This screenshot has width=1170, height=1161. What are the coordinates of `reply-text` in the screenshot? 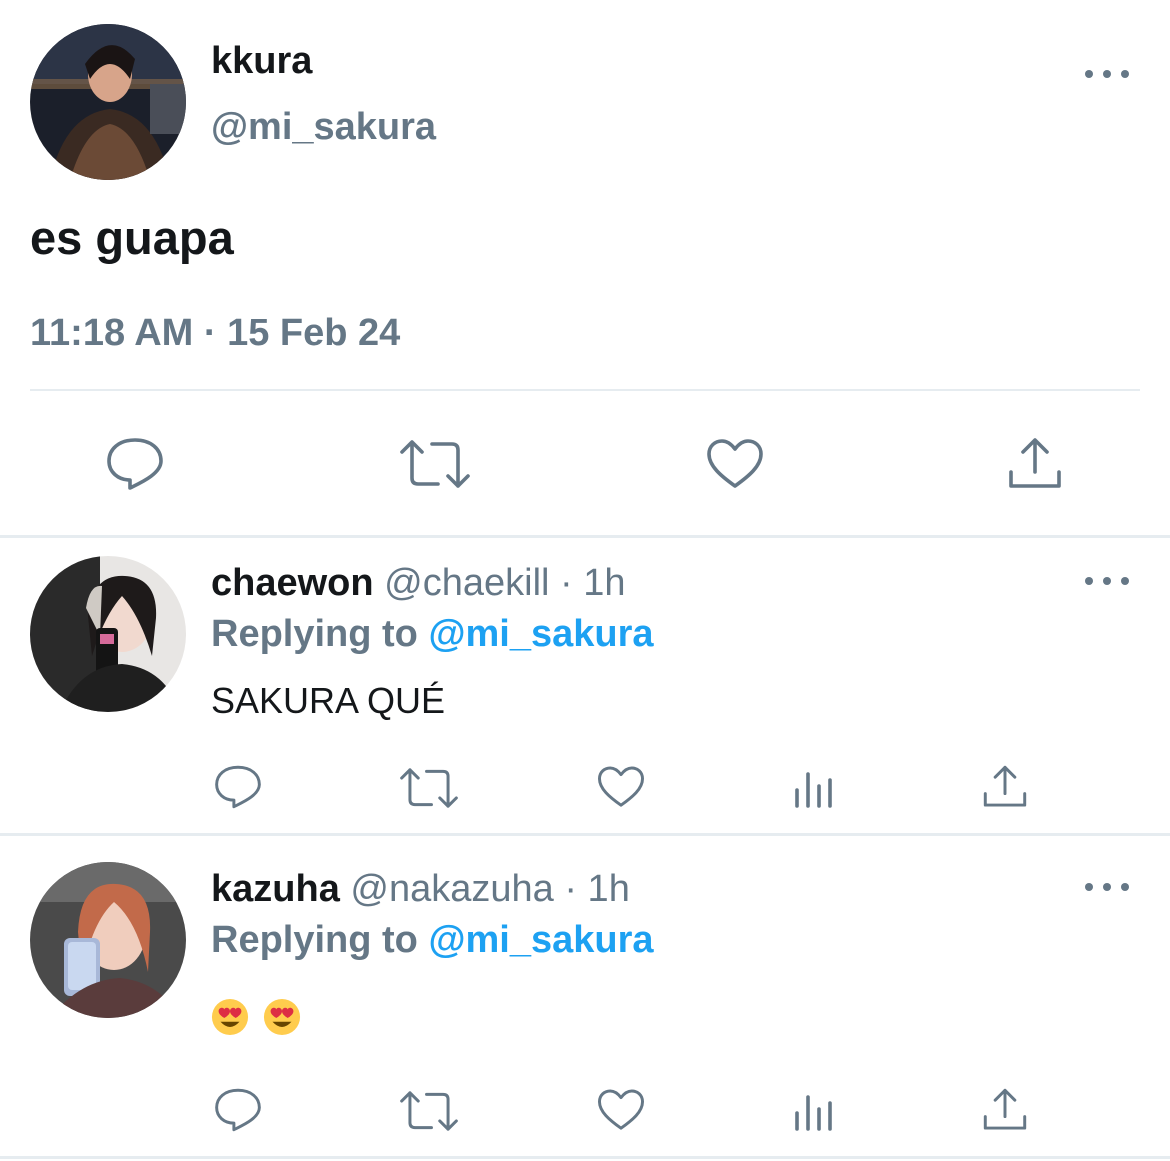 It's located at (261, 1017).